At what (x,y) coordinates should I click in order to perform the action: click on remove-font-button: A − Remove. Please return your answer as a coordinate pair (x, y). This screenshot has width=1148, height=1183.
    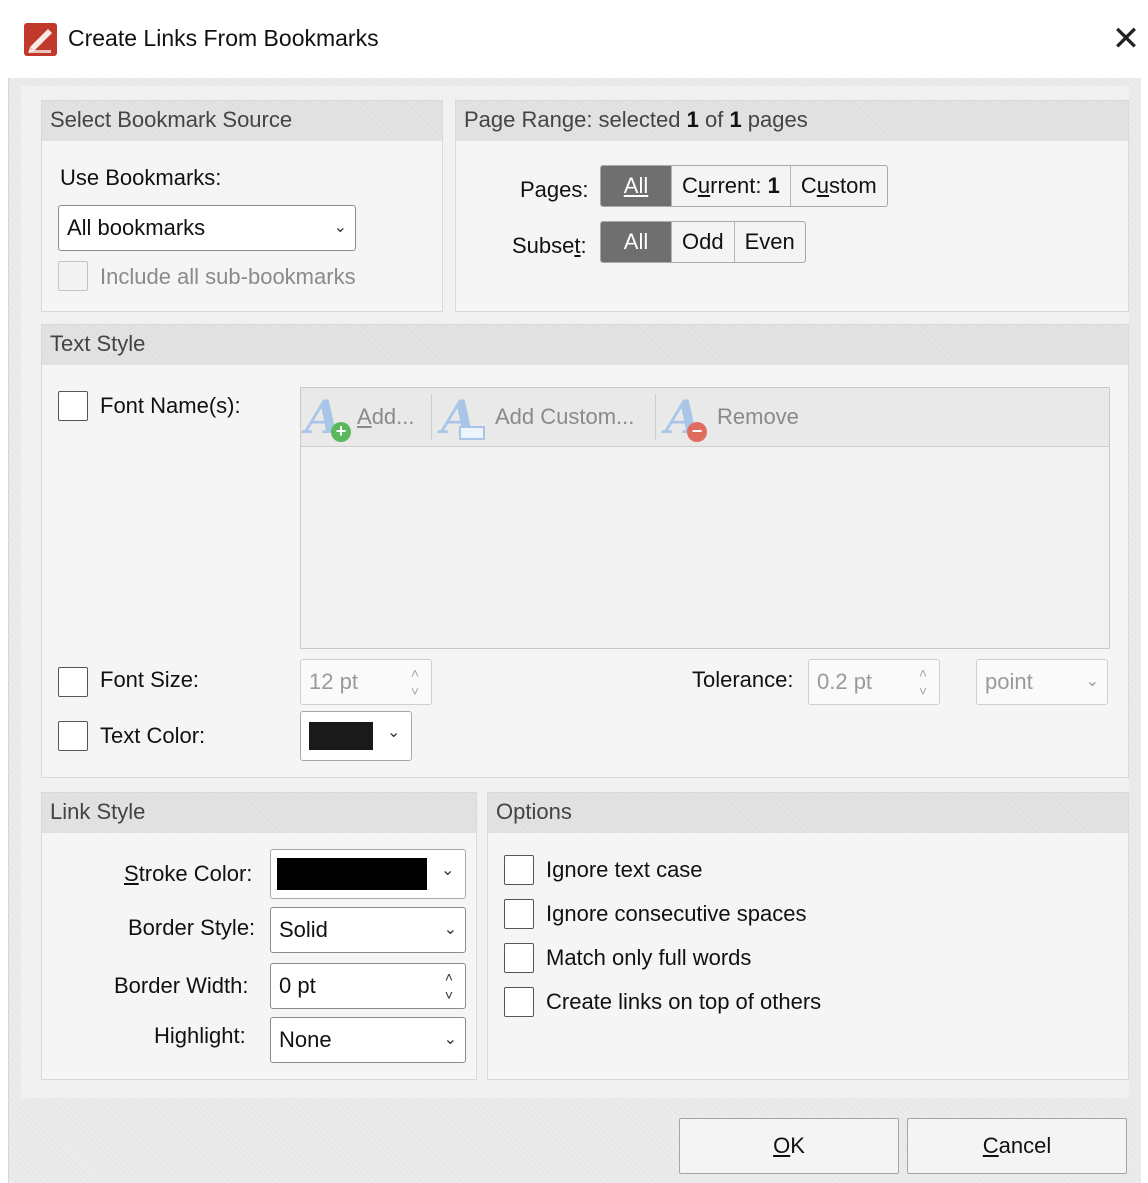
    Looking at the image, I should click on (732, 417).